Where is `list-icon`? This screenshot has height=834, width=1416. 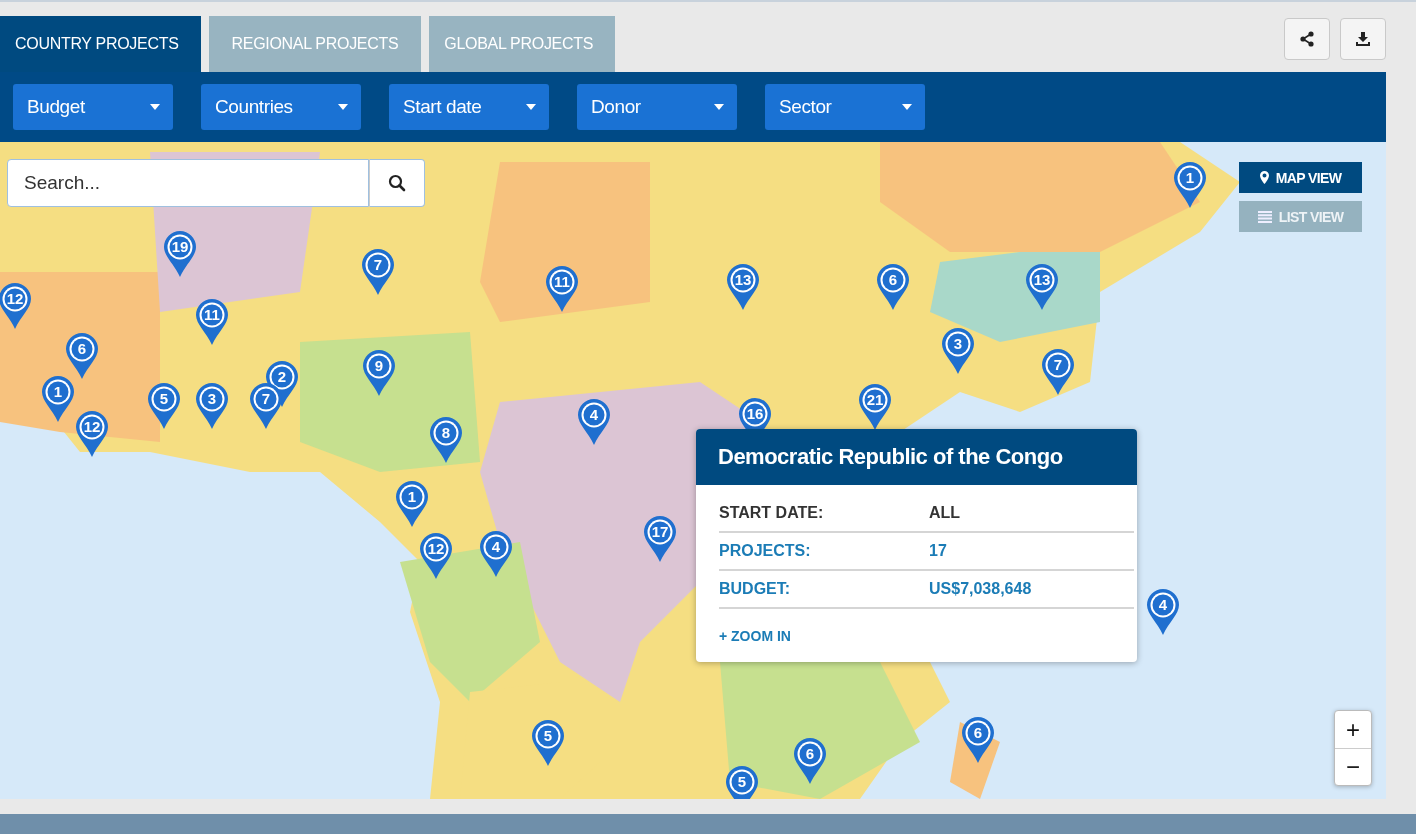 list-icon is located at coordinates (1264, 216).